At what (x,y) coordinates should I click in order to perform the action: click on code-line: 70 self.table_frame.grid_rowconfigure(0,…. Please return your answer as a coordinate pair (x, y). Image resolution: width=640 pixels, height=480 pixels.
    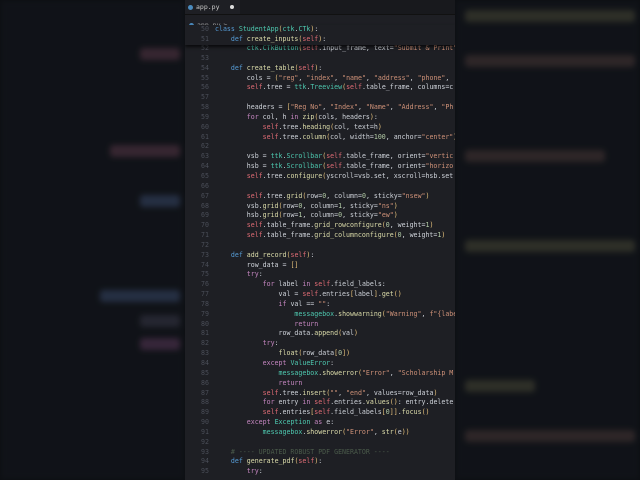
    Looking at the image, I should click on (320, 226).